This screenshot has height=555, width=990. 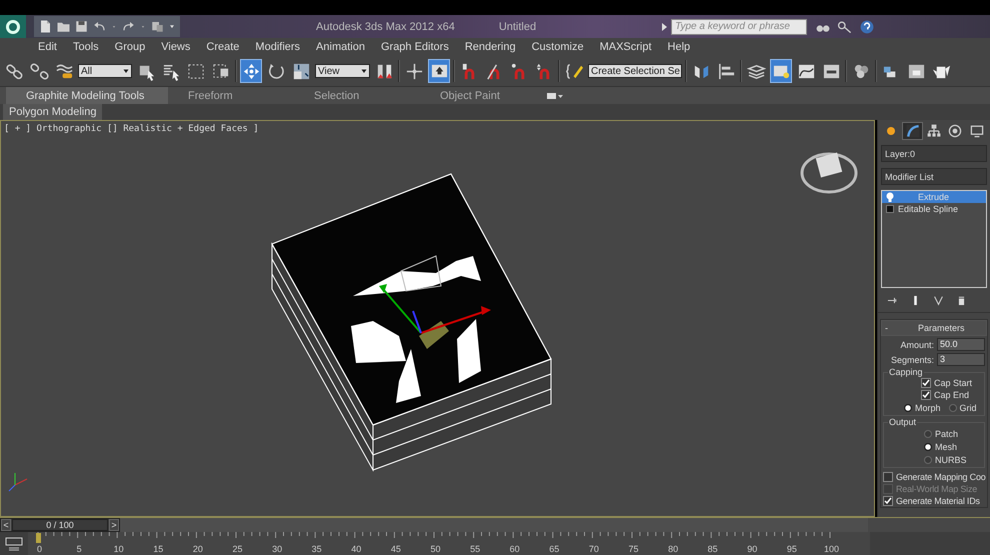 I want to click on group-title: Output, so click(x=903, y=422).